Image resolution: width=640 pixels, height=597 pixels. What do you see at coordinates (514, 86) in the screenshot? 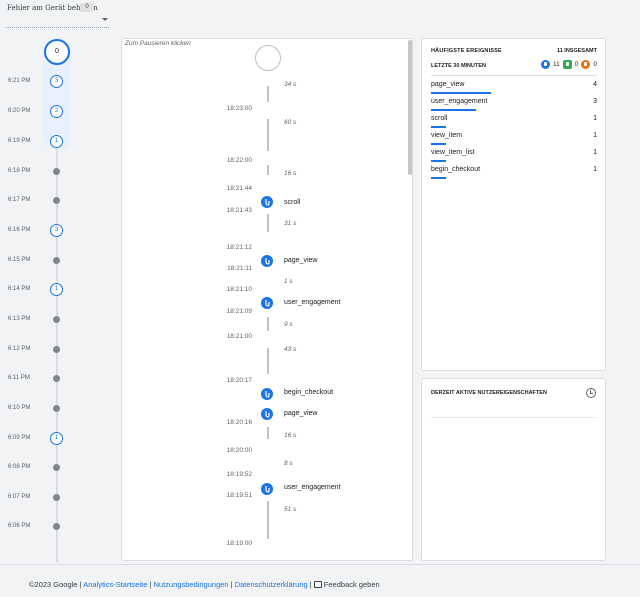
I see `top-event-row: page_view 4` at bounding box center [514, 86].